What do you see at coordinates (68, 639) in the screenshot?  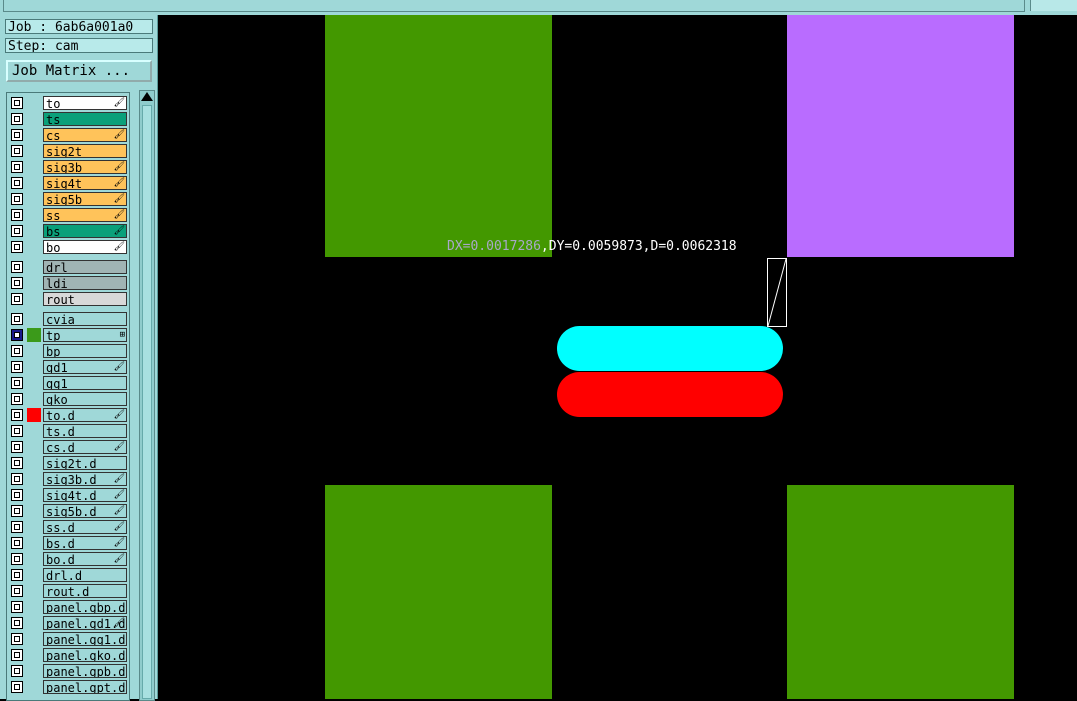 I see `layer-row: panel.gg1.d` at bounding box center [68, 639].